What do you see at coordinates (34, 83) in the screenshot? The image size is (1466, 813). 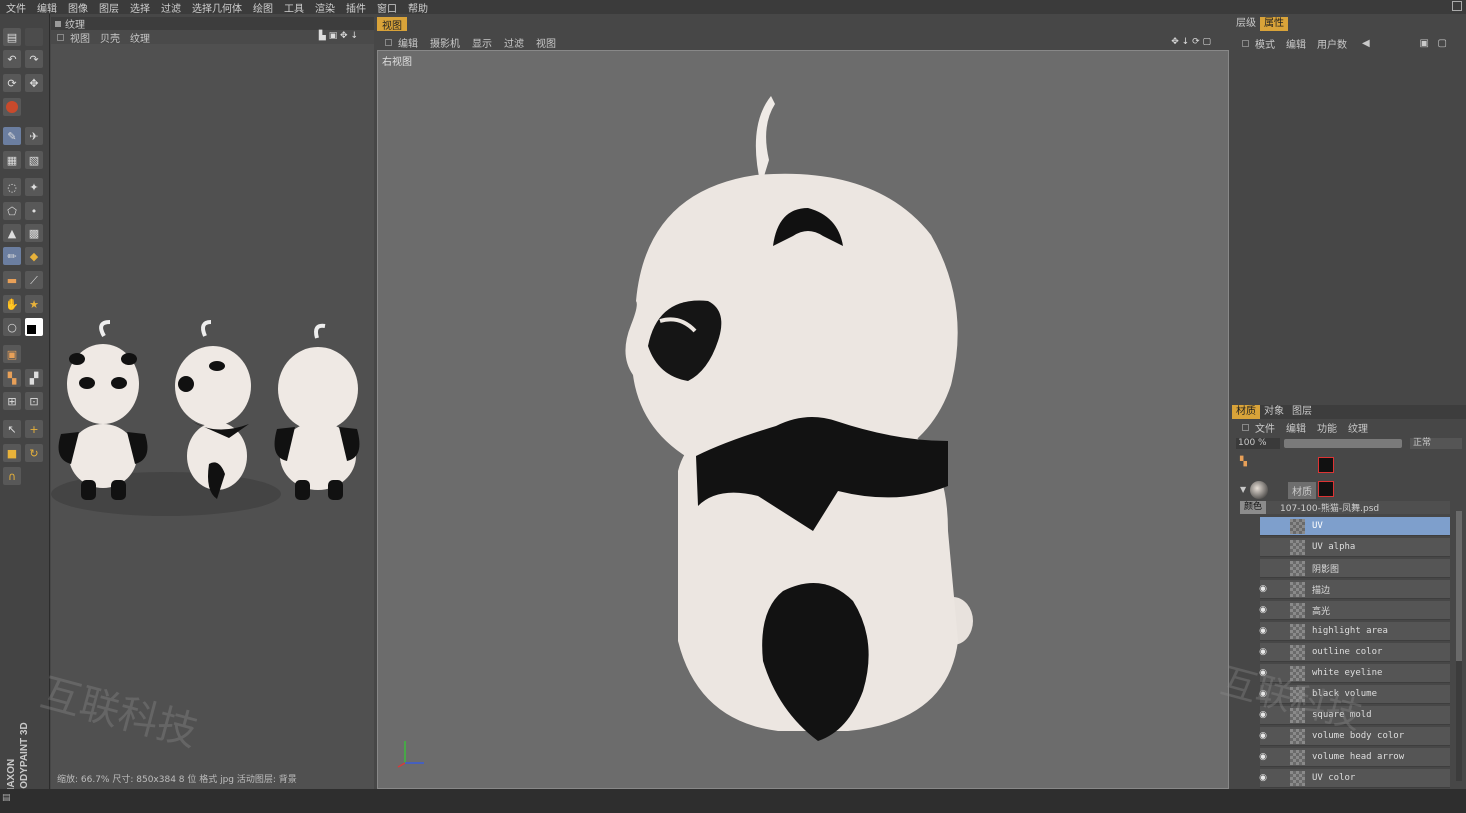 I see `pan-icon: ✥` at bounding box center [34, 83].